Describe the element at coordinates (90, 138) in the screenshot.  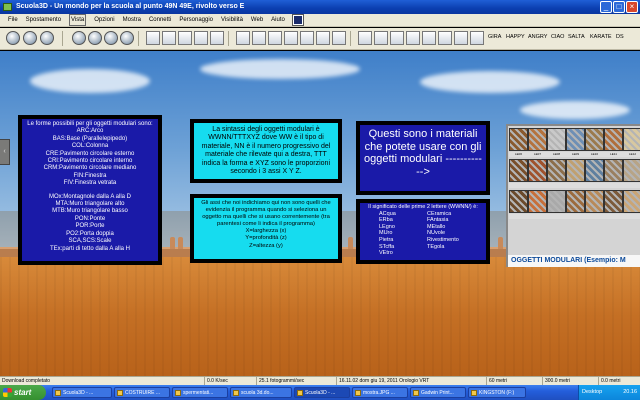
I see `shape-item: BAS:Base (Parallelepipedo)` at that location.